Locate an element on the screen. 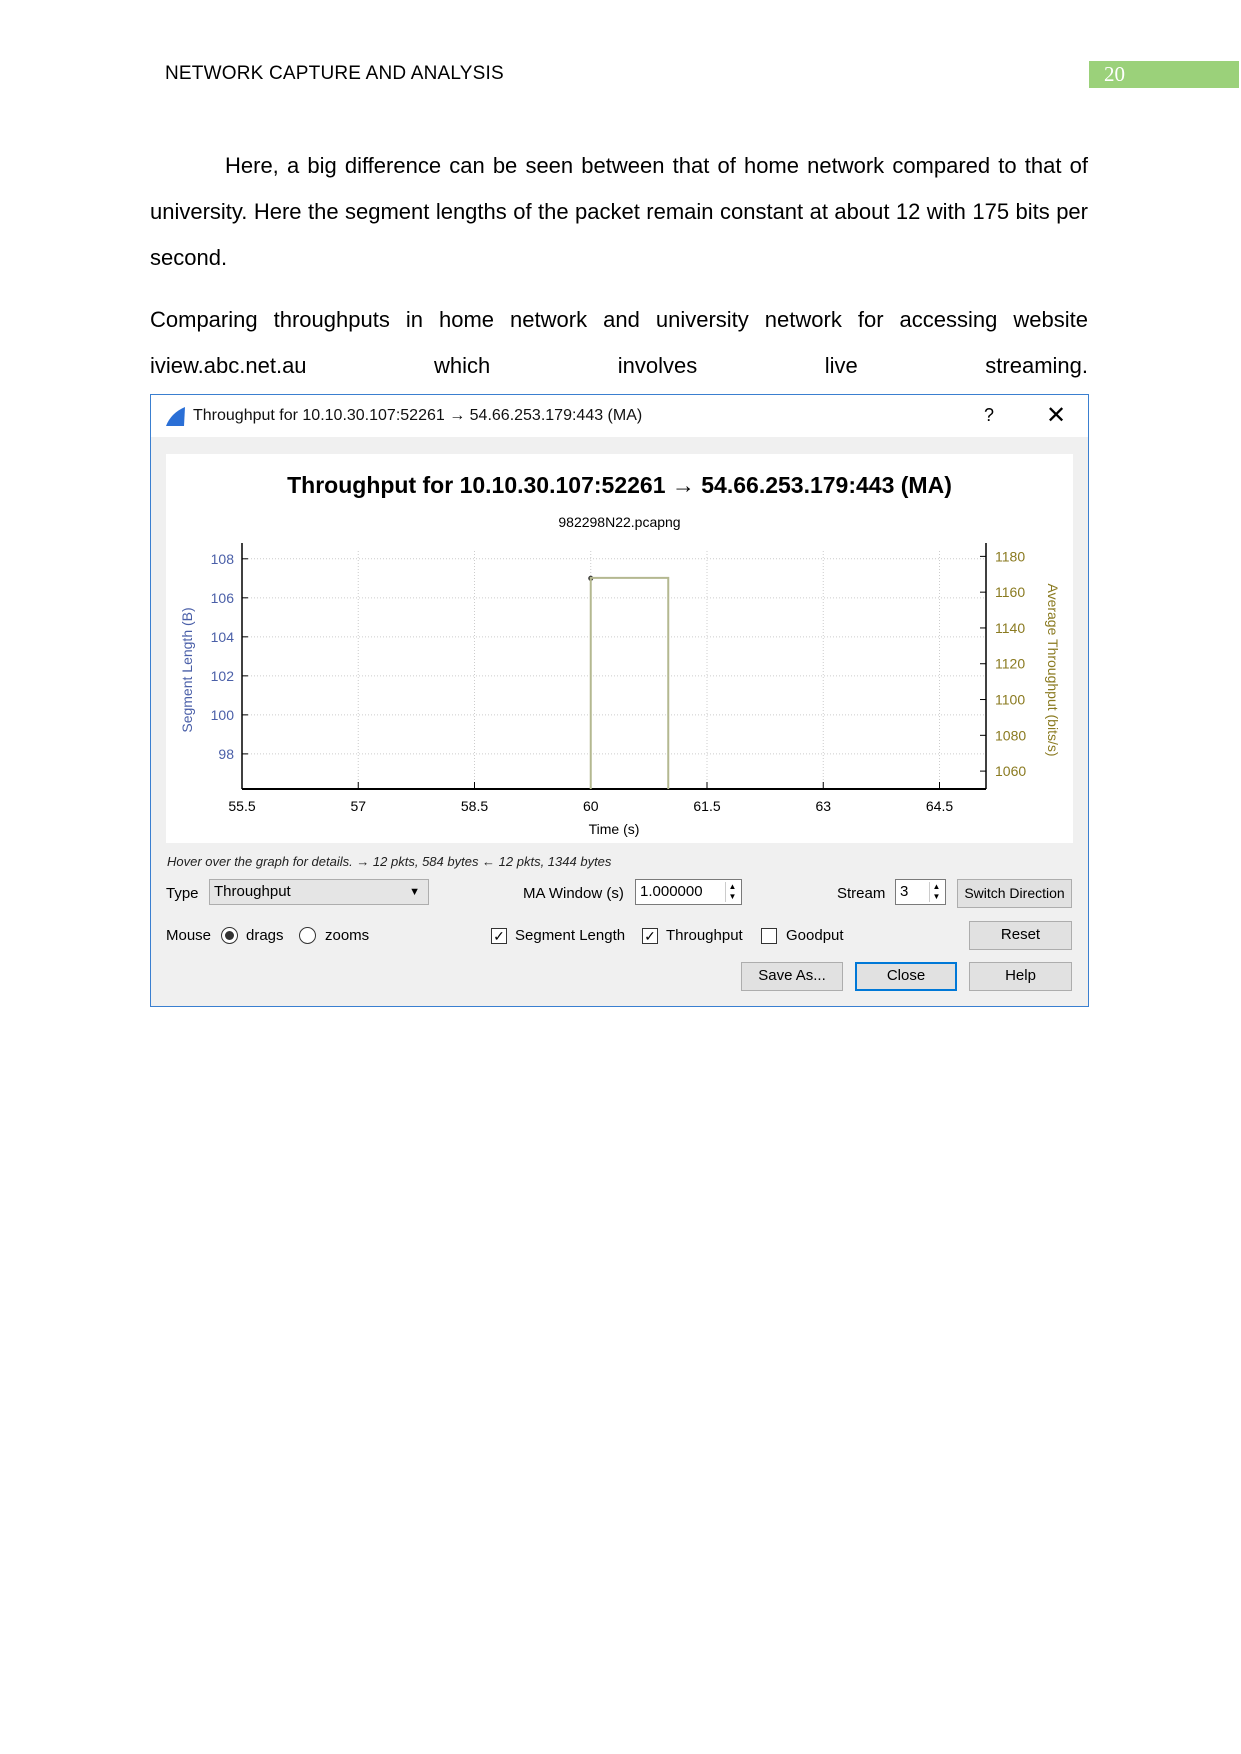 The image size is (1241, 1754). y-right-tick-label: 1120 is located at coordinates (1010, 664).